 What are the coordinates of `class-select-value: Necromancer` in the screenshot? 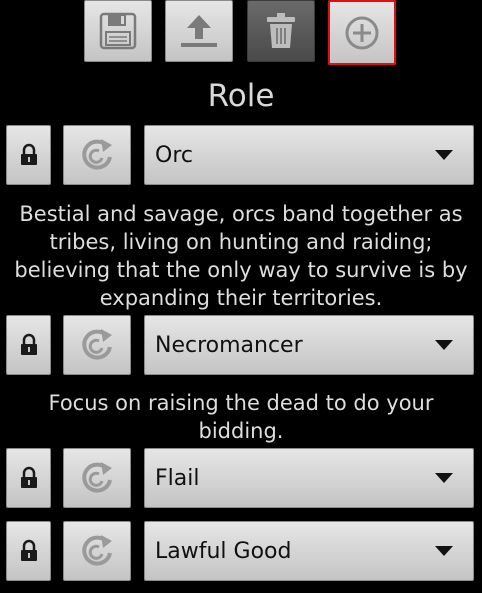 It's located at (229, 345).